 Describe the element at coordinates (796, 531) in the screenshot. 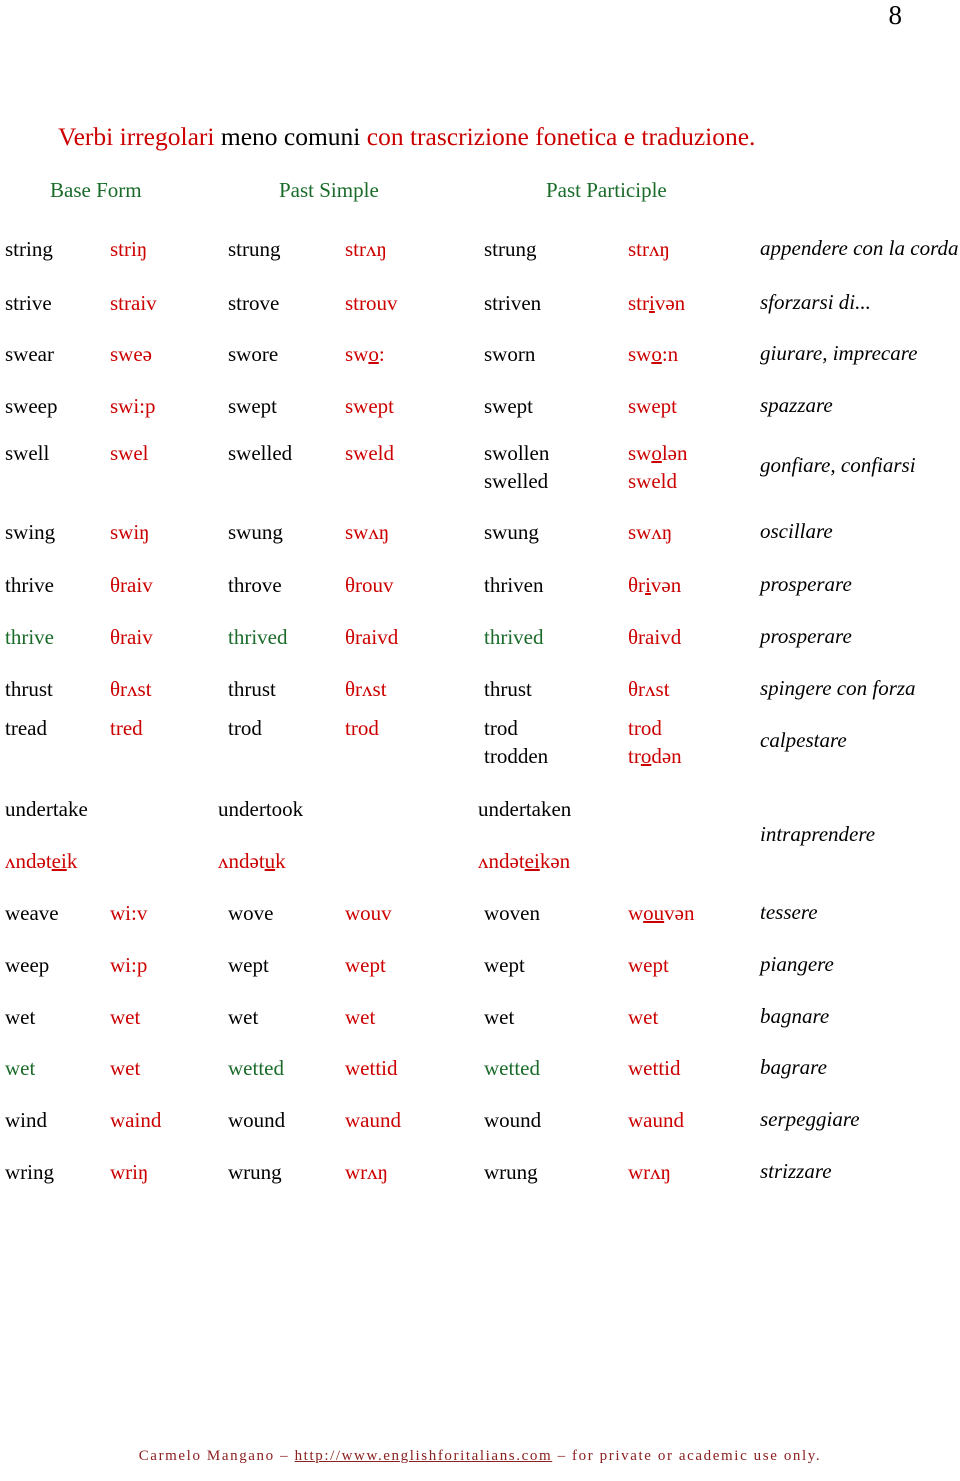

I see `cell-translation: oscillare` at that location.